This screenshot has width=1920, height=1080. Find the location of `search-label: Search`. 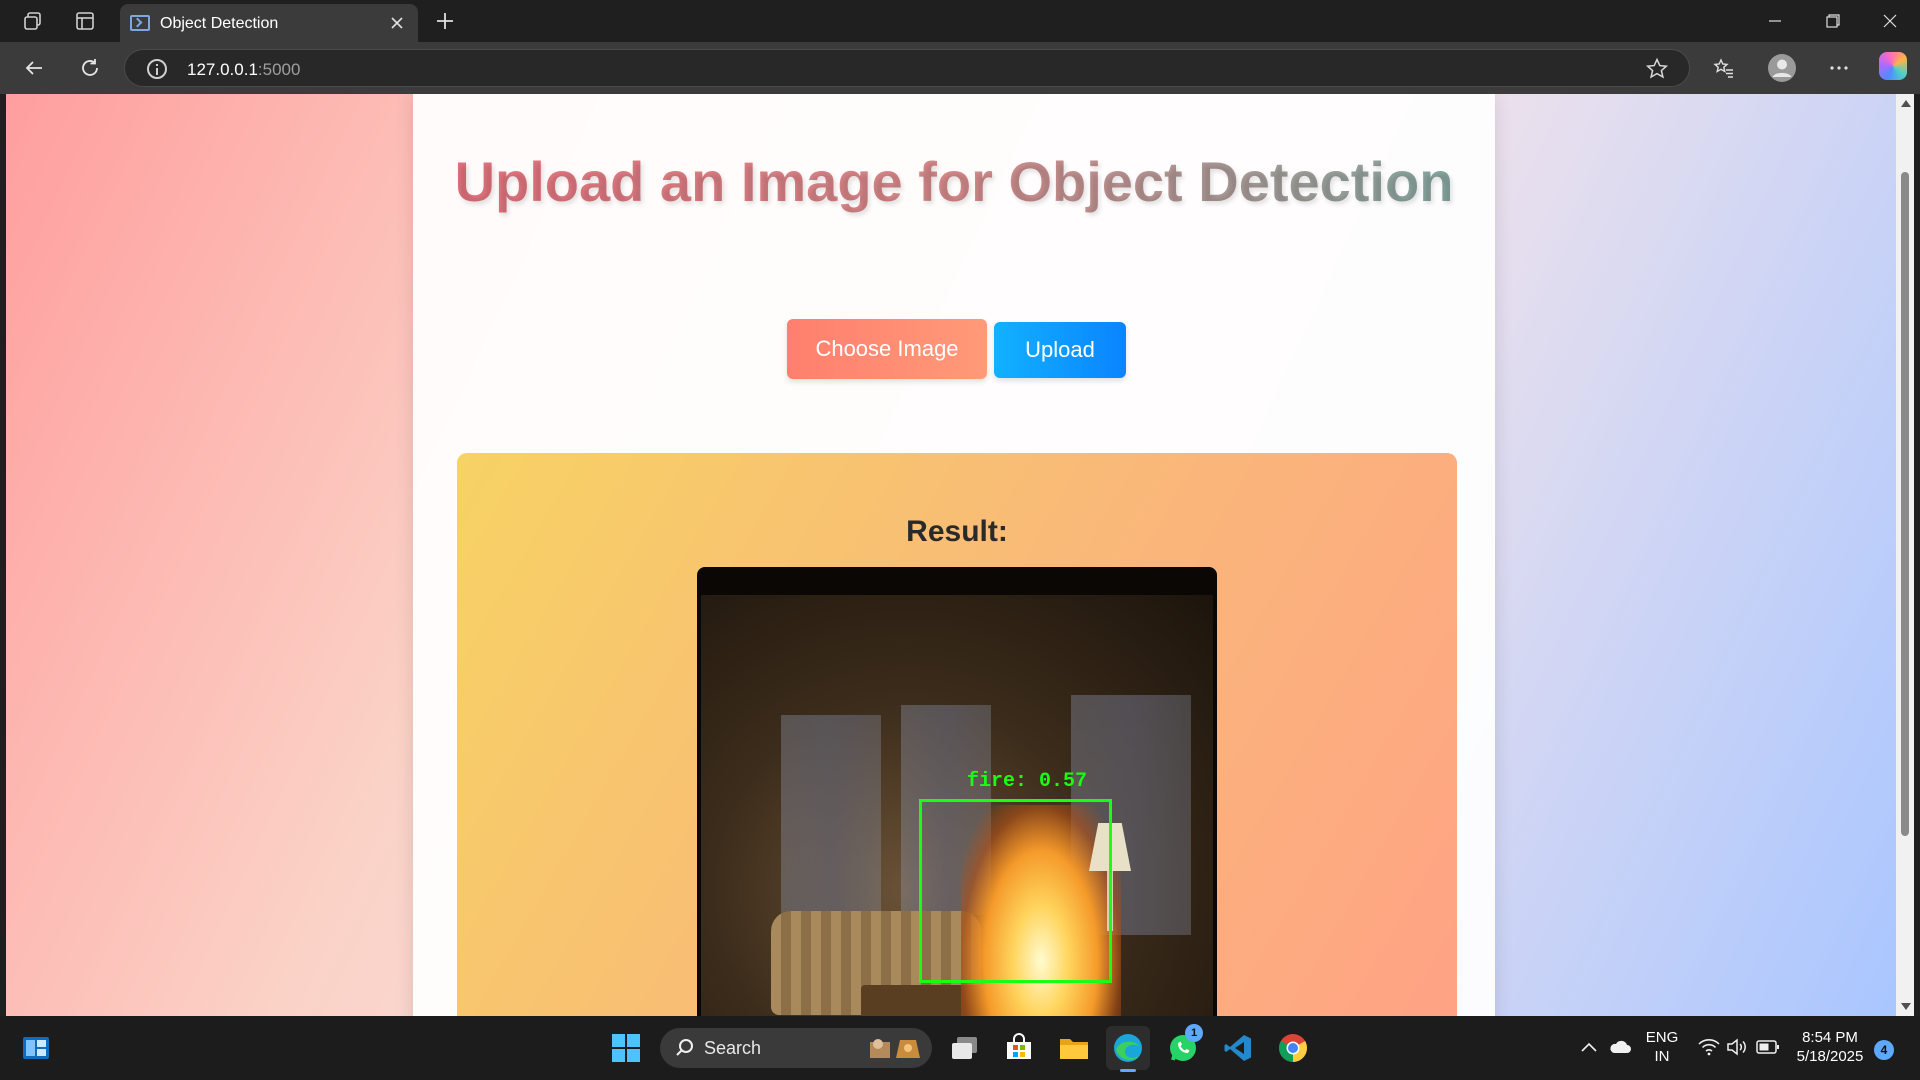

search-label: Search is located at coordinates (733, 1048).